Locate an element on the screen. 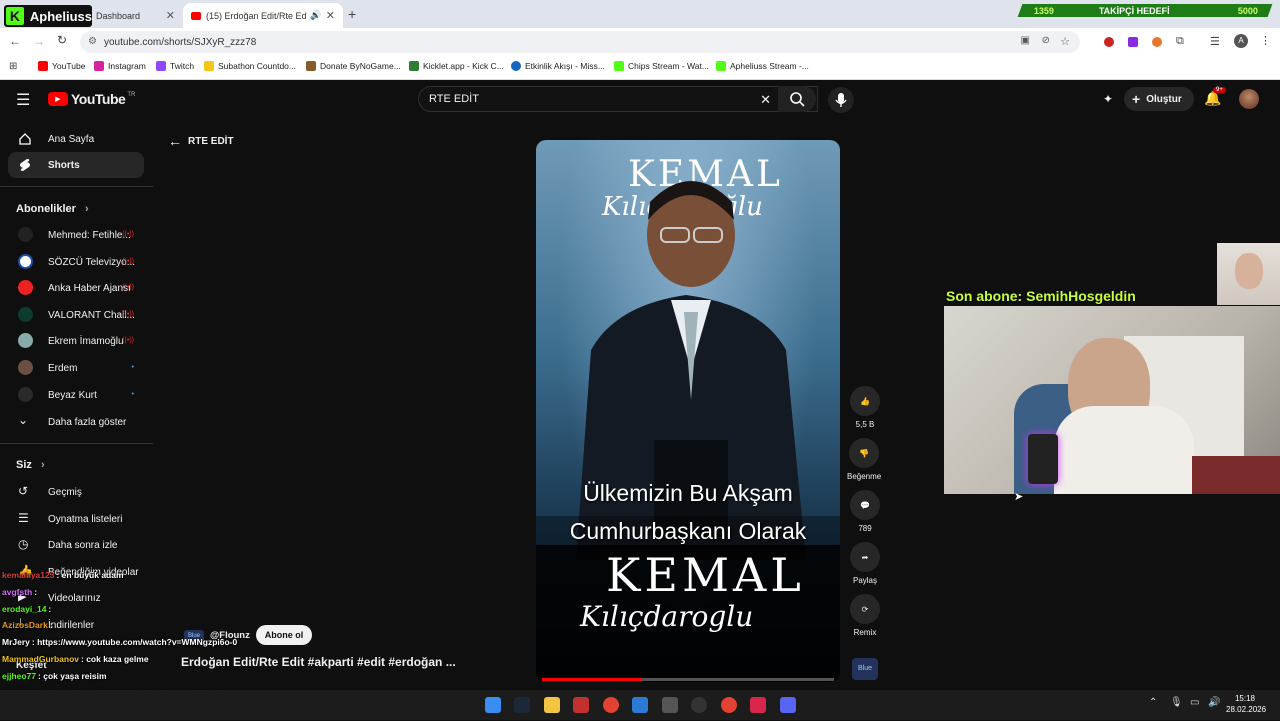  hamburger-menu-icon: ☰ is located at coordinates (23, 100).